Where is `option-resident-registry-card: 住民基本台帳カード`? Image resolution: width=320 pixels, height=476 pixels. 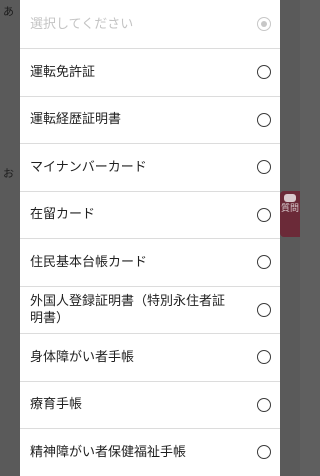
option-resident-registry-card: 住民基本台帳カード is located at coordinates (150, 263).